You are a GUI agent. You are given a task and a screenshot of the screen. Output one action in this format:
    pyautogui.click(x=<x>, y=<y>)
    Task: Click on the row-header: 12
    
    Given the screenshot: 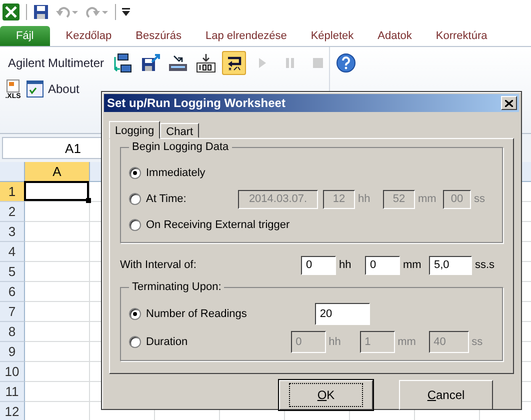 What is the action you would take?
    pyautogui.click(x=12, y=411)
    